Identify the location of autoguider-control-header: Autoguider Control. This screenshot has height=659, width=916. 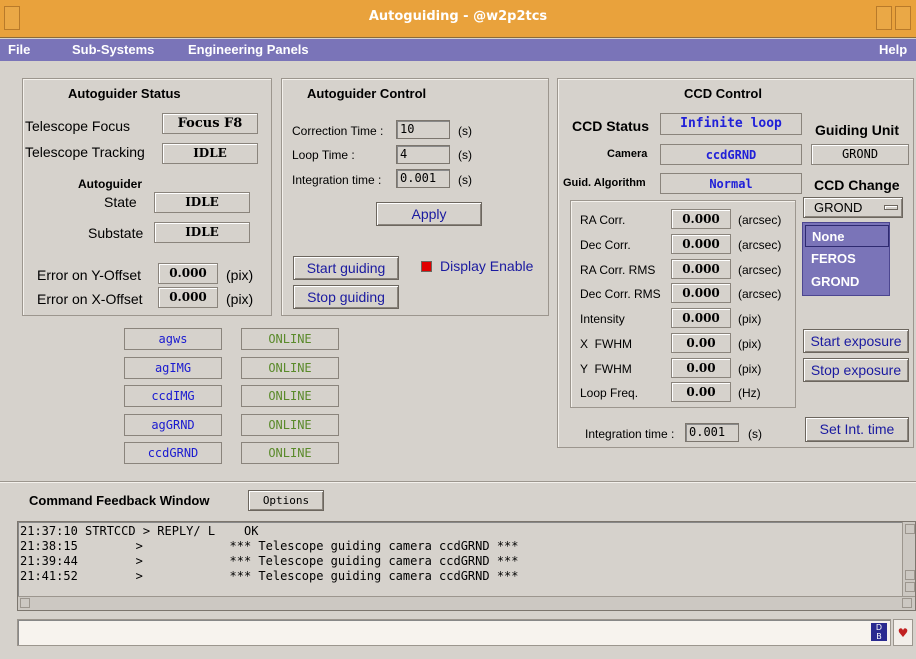
(367, 93).